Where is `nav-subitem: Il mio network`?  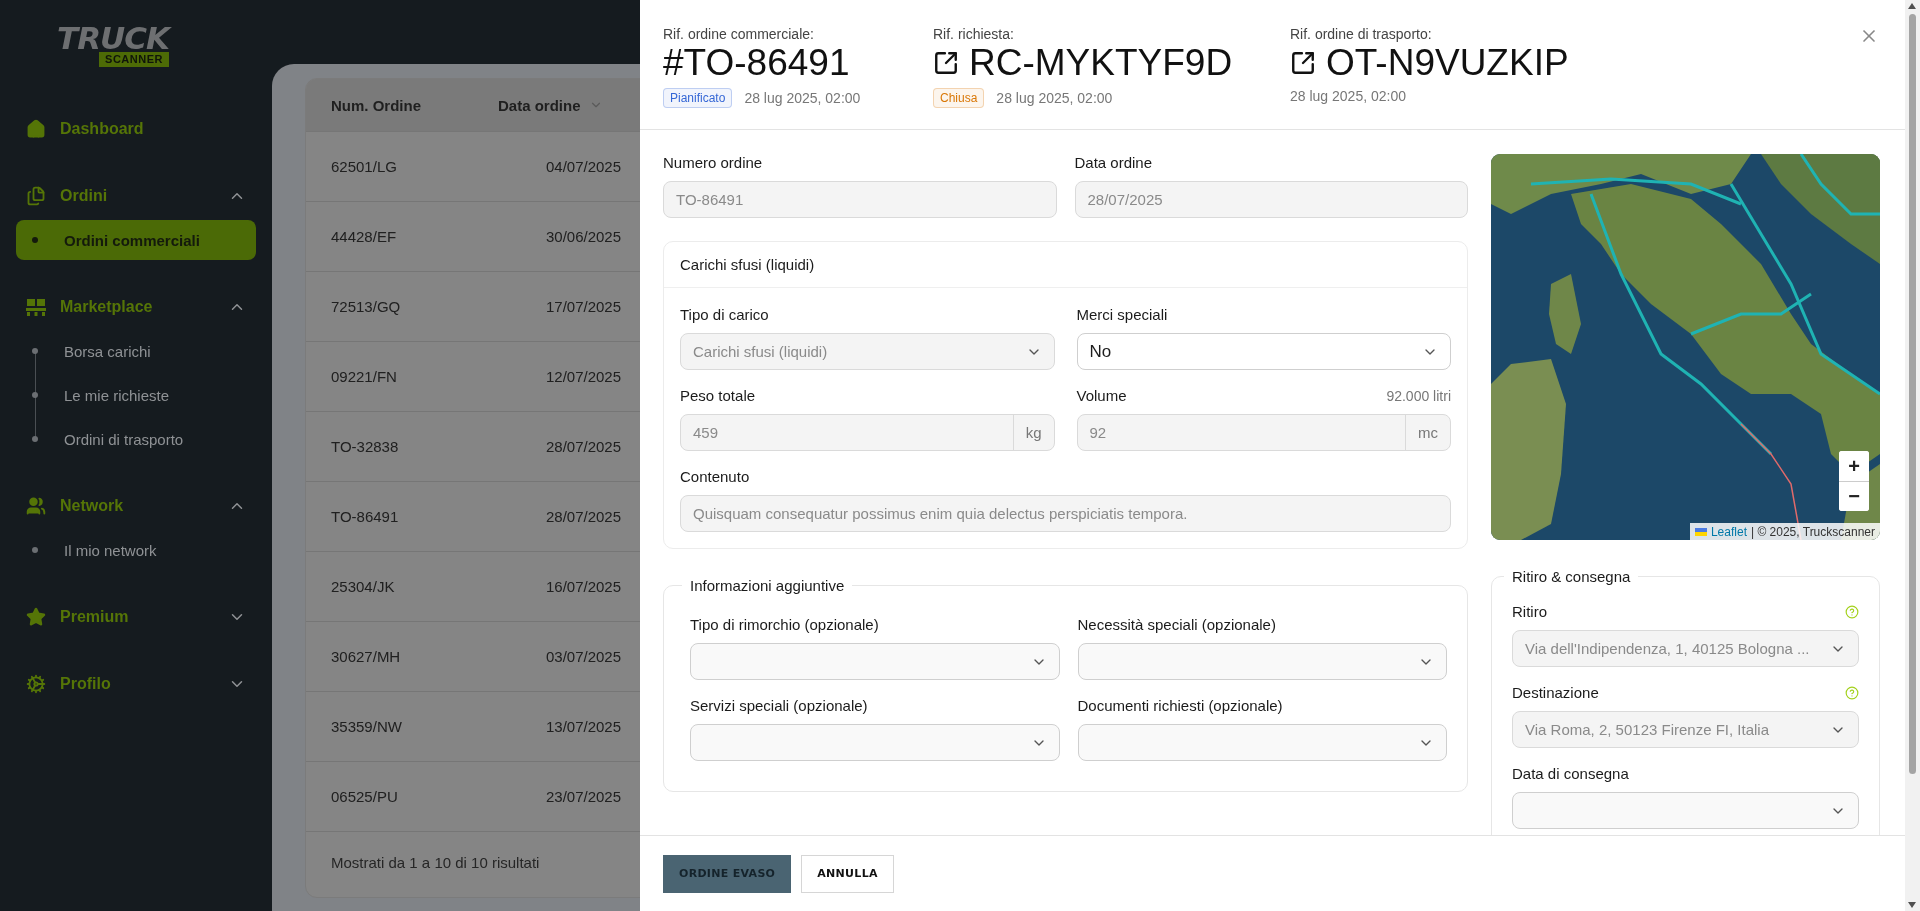 nav-subitem: Il mio network is located at coordinates (136, 550).